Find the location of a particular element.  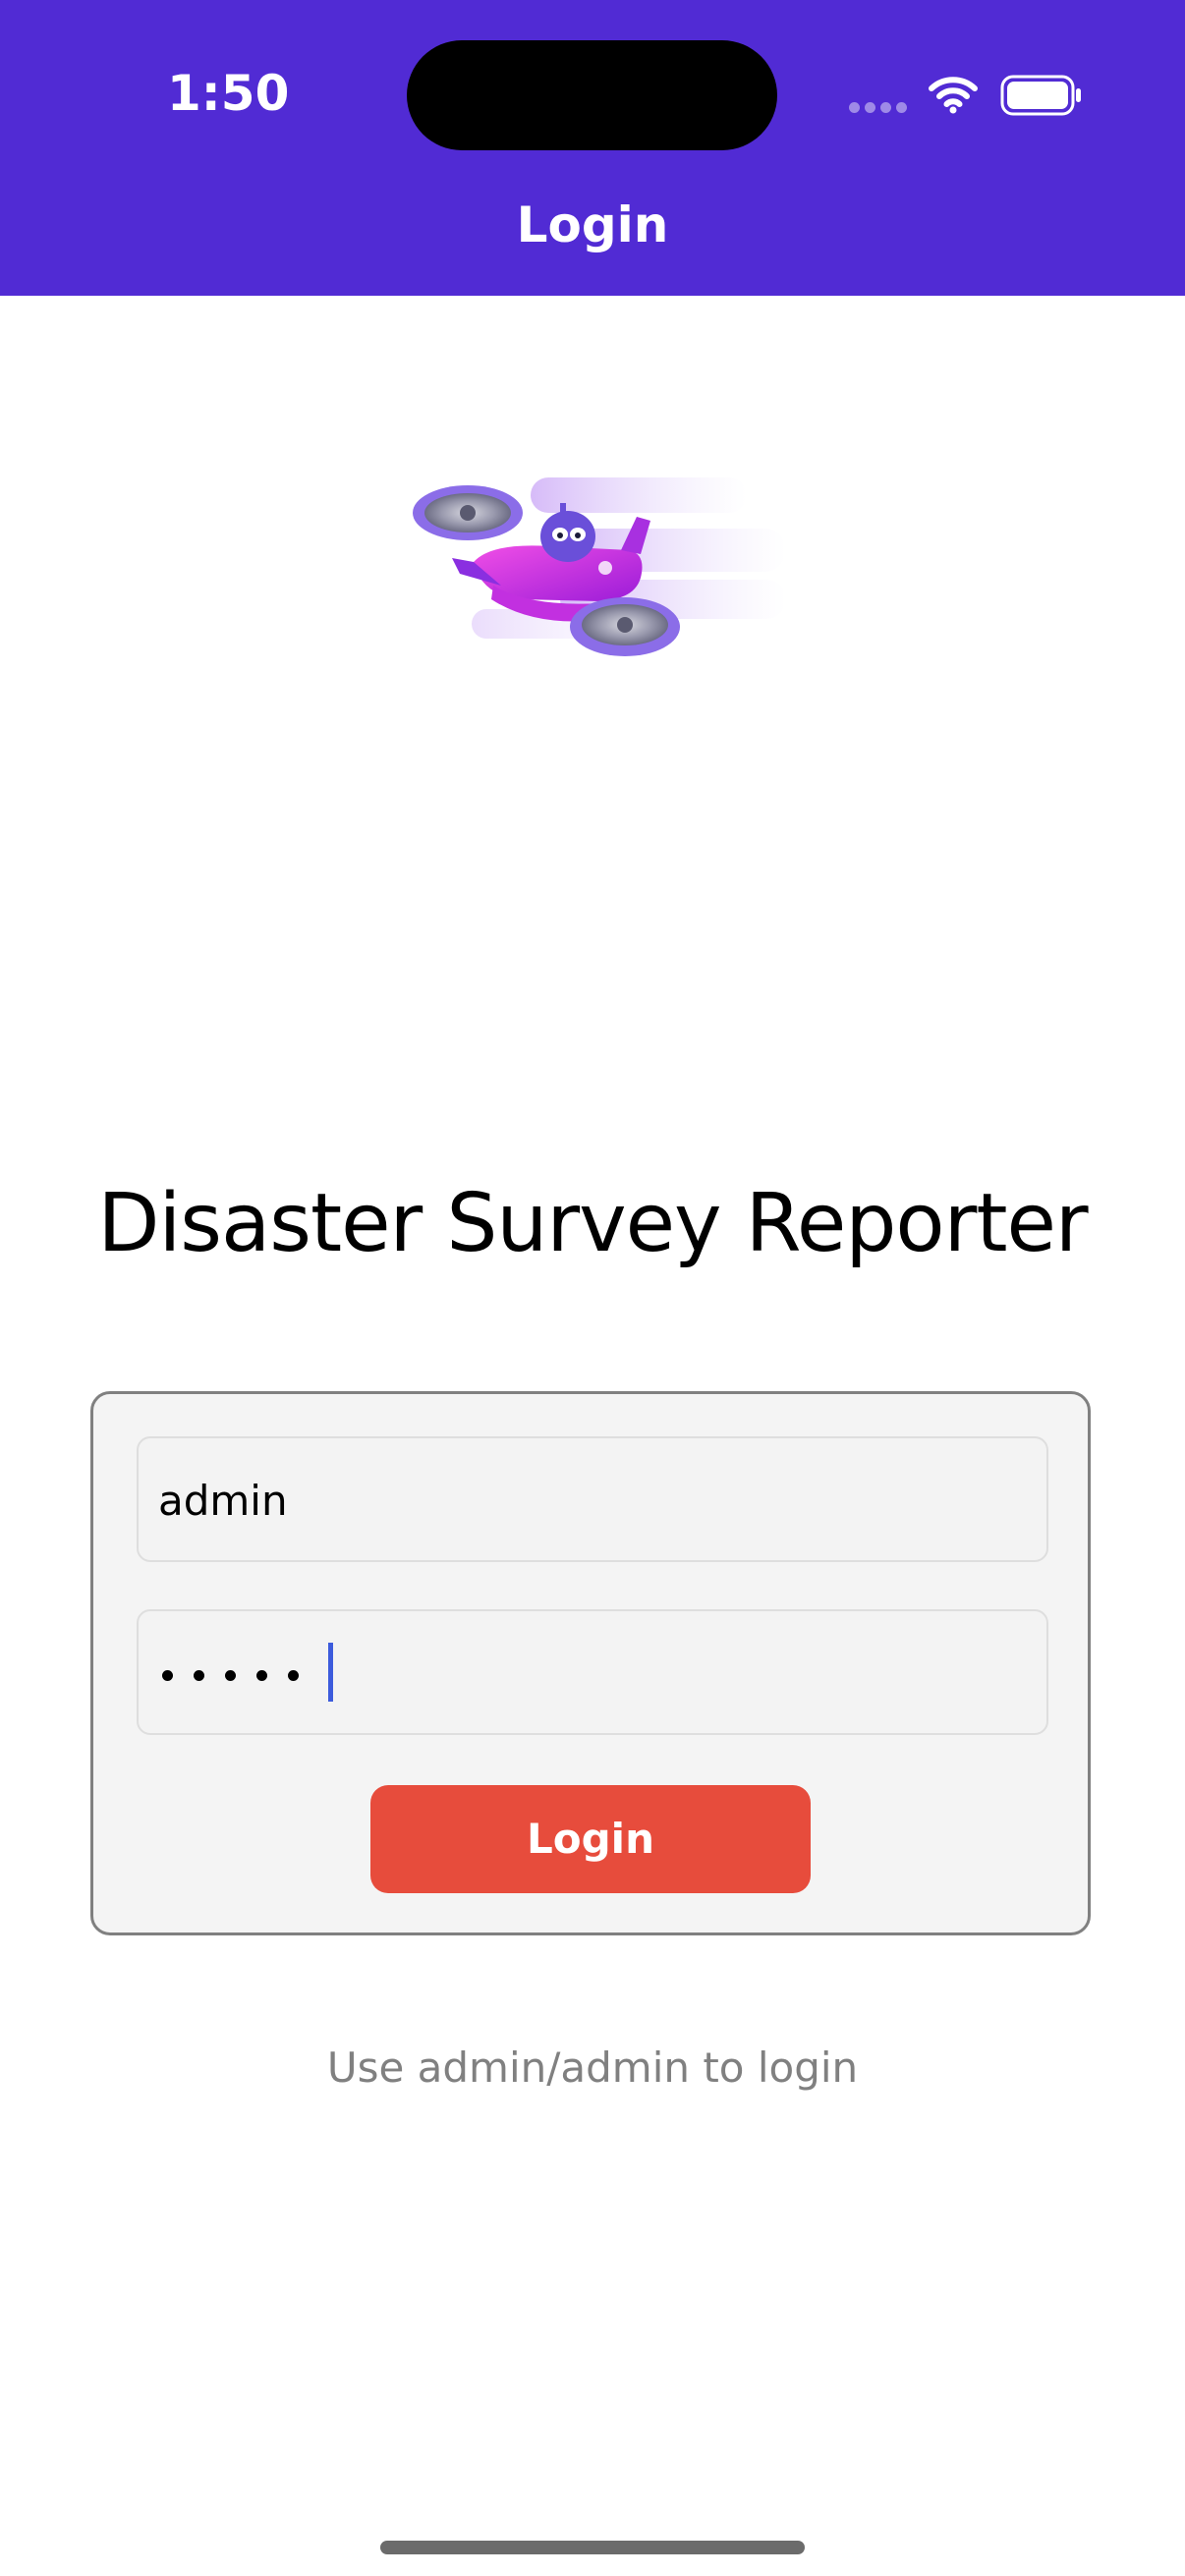

app-title: Disaster Survey Reporter is located at coordinates (592, 1223).